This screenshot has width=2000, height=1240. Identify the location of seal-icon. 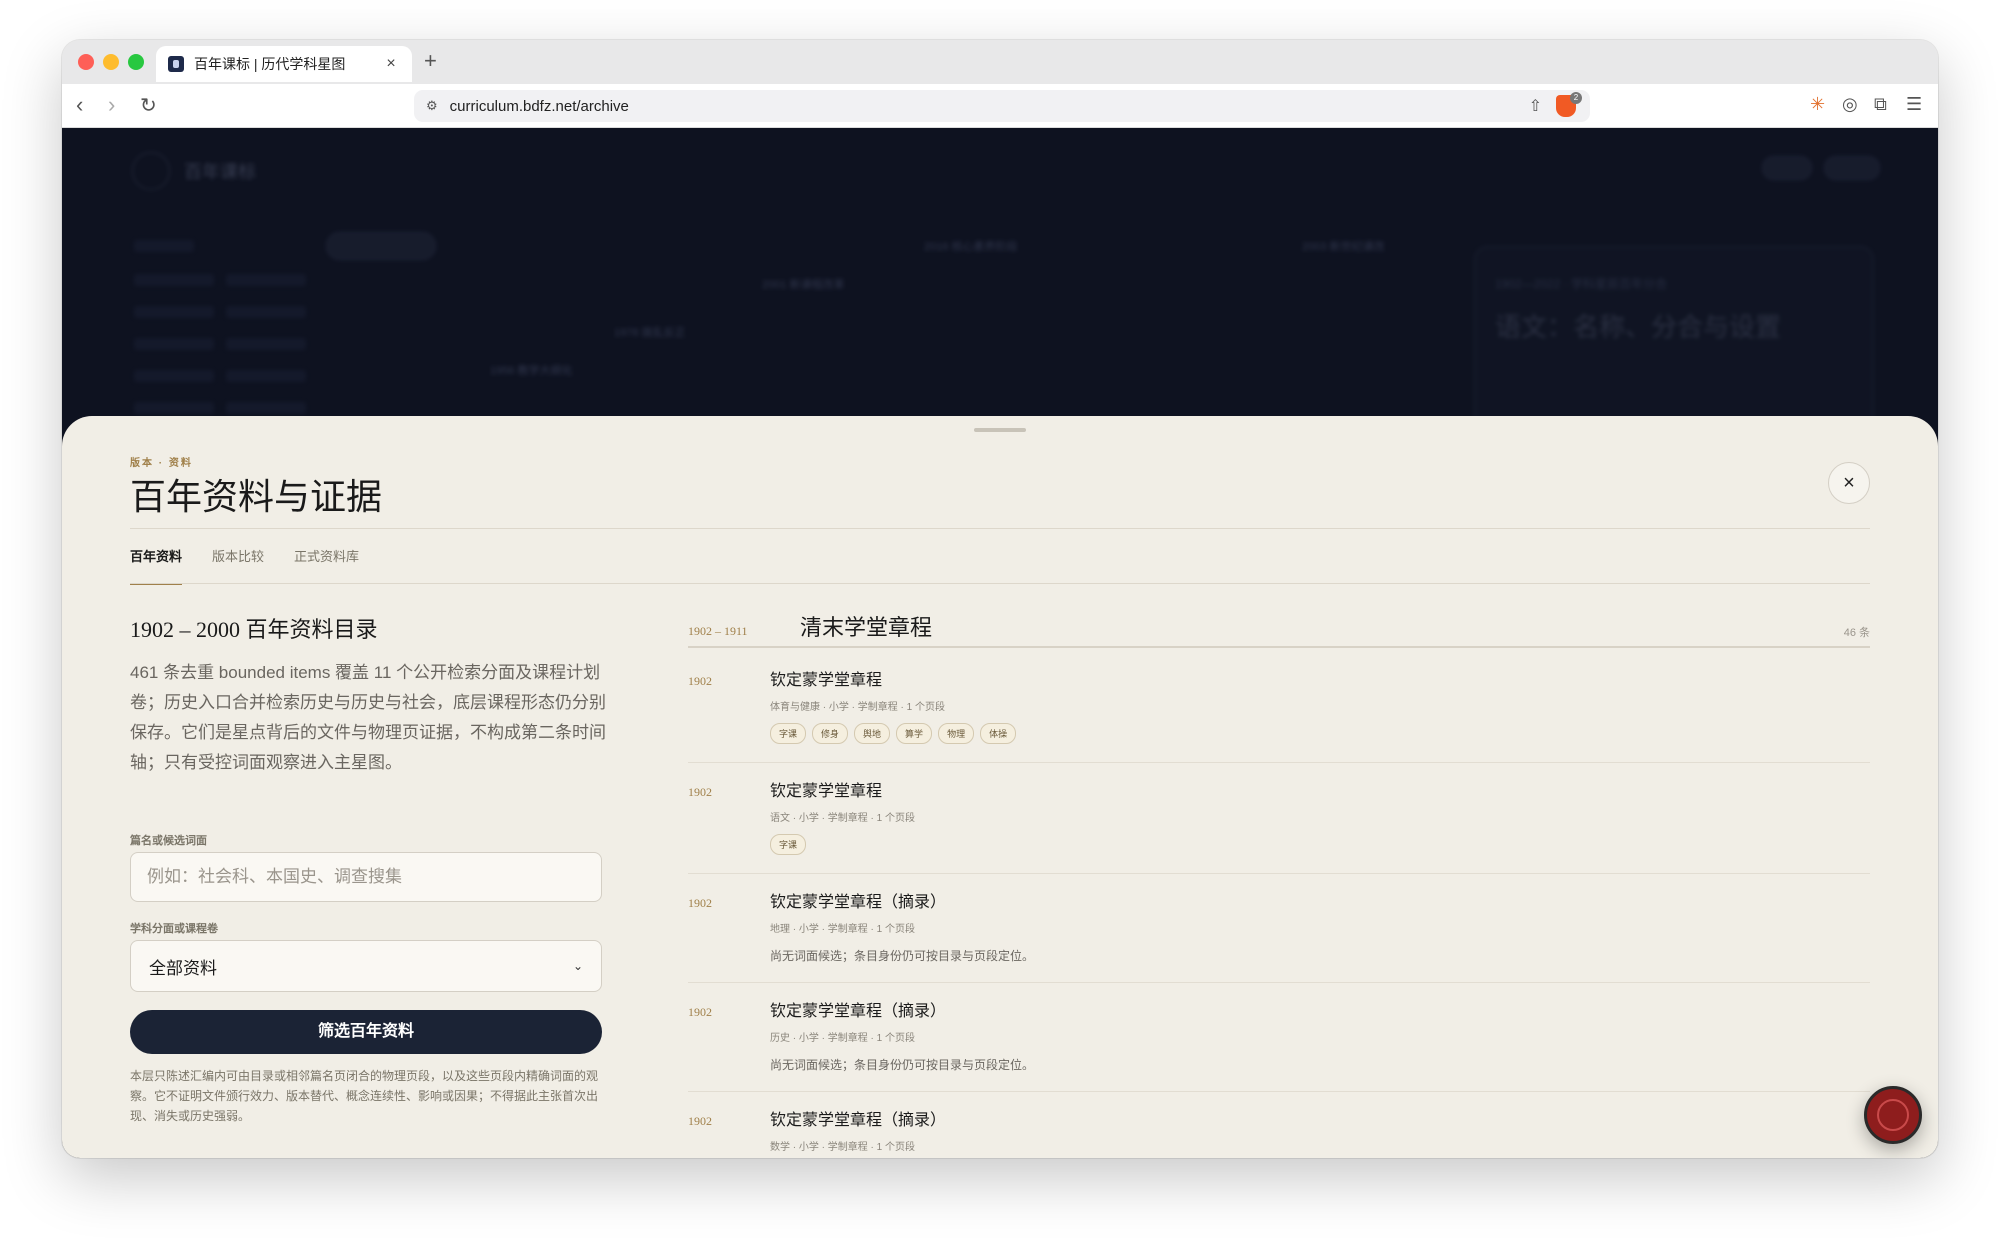
(1893, 1115).